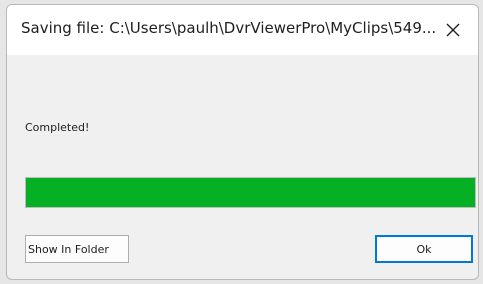 This screenshot has width=483, height=284. I want to click on close-button, so click(453, 30).